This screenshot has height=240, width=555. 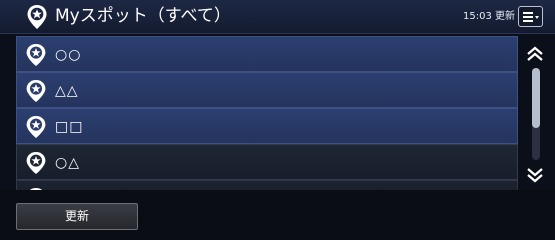 I want to click on list-item: ○△, so click(x=267, y=162).